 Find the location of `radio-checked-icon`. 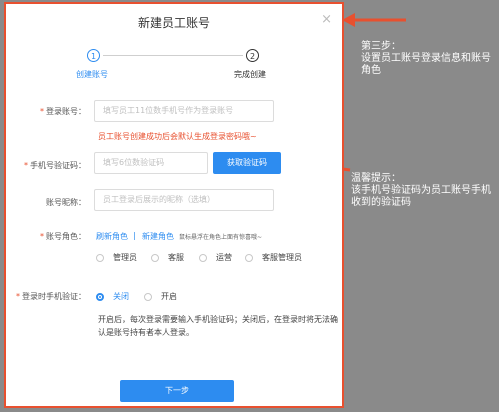

radio-checked-icon is located at coordinates (100, 296).